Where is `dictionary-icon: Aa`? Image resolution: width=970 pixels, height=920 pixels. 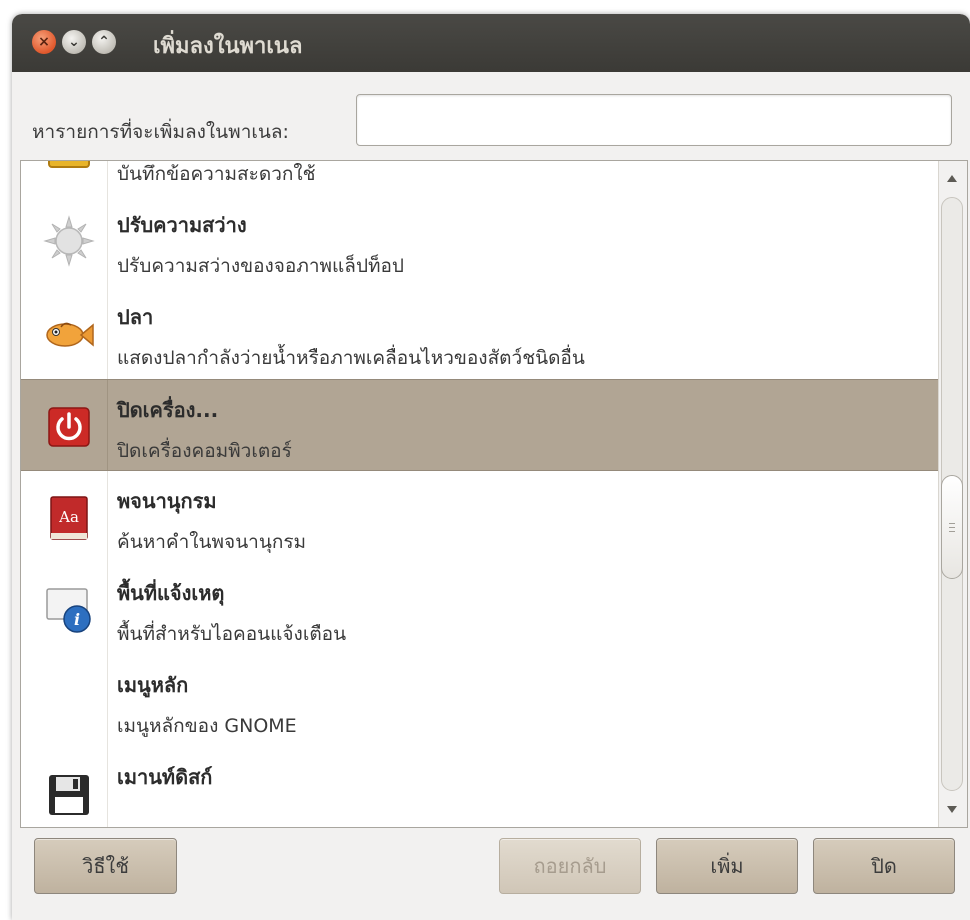
dictionary-icon: Aa is located at coordinates (69, 517).